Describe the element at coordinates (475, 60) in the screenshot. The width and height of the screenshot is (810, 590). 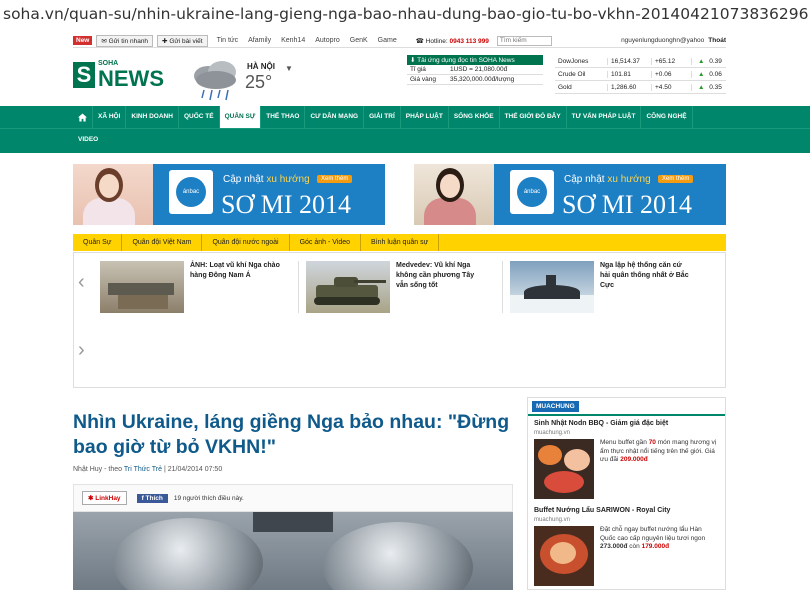
I see `app-download-link: ⬇ Tải ứng dụng đọc tin SOHA News` at that location.